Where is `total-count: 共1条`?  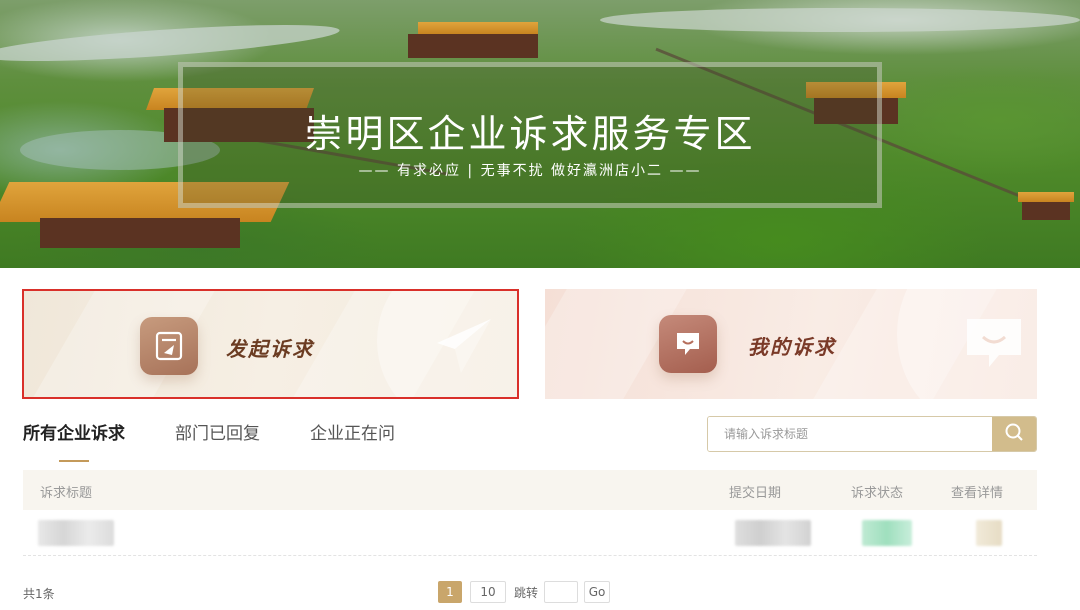 total-count: 共1条 is located at coordinates (39, 594).